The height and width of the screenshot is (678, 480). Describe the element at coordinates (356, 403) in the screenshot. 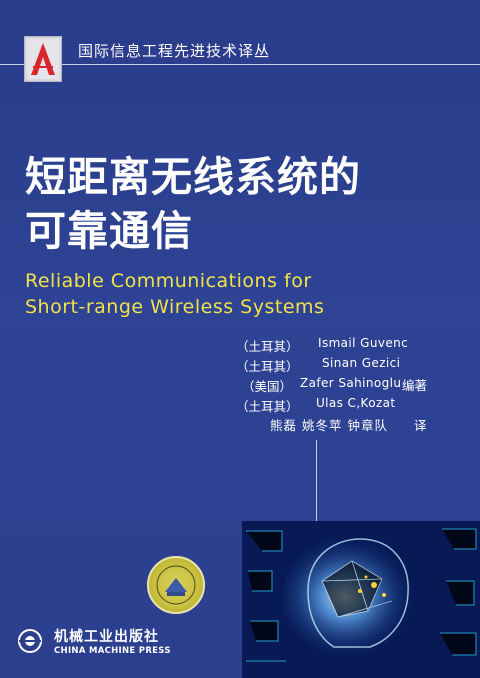

I see `author-name: Ulas C,Kozat` at that location.